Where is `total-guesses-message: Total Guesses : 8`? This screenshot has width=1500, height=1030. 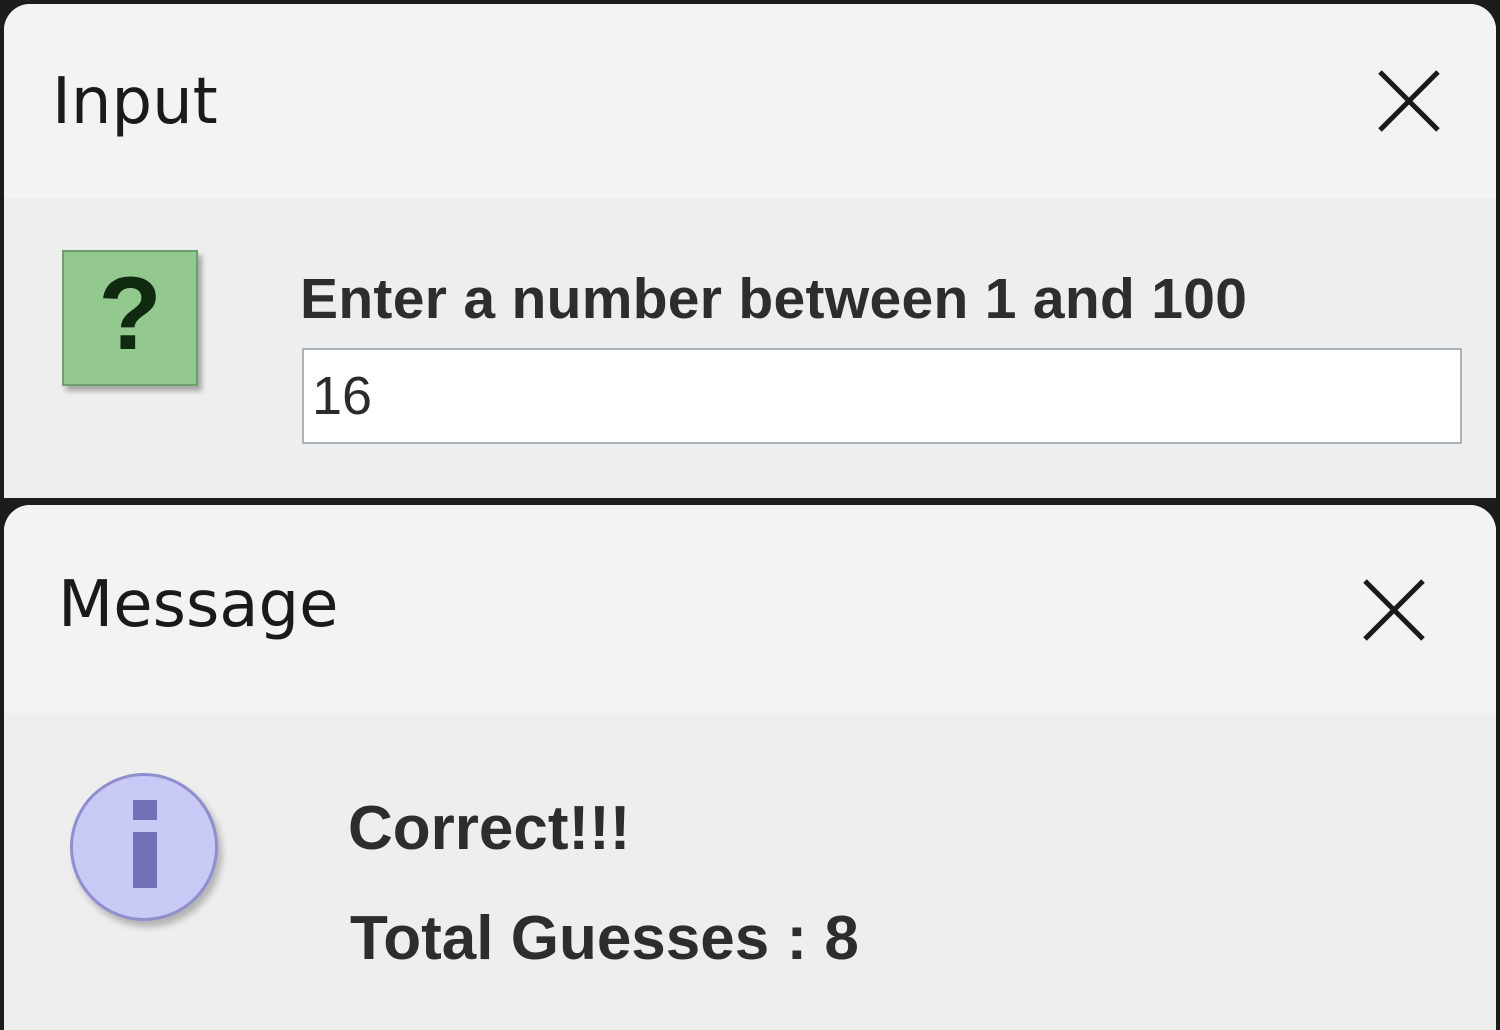
total-guesses-message: Total Guesses : 8 is located at coordinates (604, 938).